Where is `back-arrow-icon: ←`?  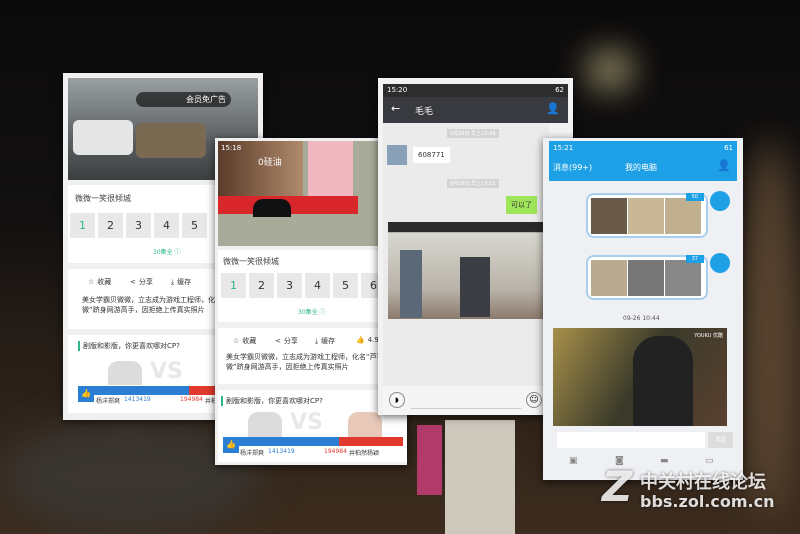
back-arrow-icon: ← is located at coordinates (395, 108).